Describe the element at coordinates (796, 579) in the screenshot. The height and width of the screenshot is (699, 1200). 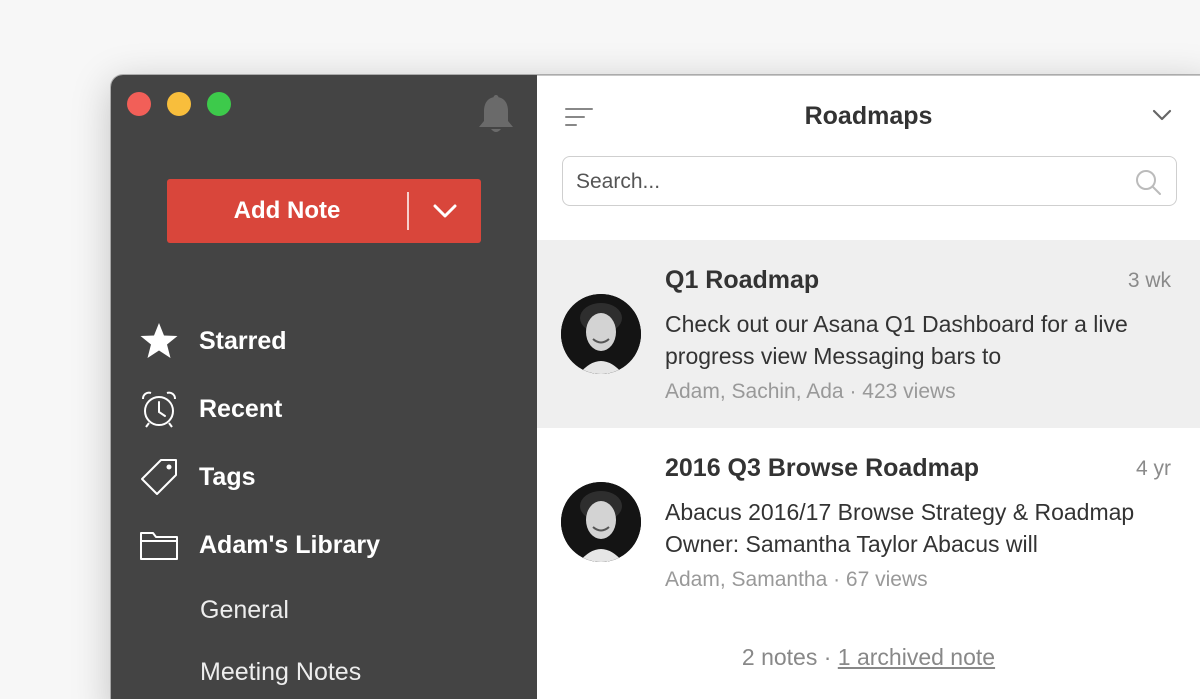
I see `note-meta: Adam, Samantha · 67 views` at that location.